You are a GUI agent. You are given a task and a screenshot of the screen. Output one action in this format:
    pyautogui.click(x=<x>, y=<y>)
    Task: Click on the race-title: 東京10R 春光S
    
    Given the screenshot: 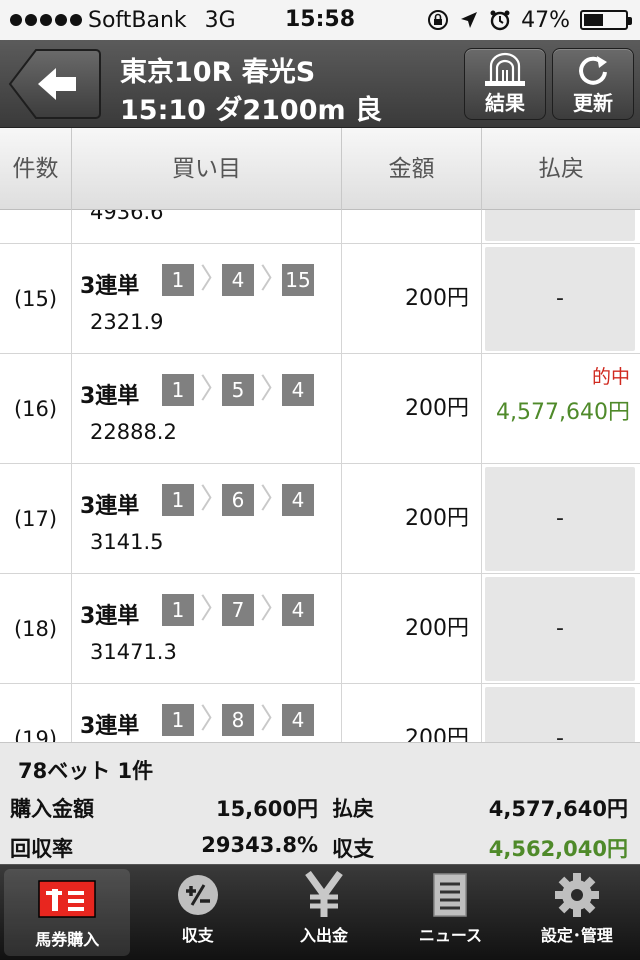 What is the action you would take?
    pyautogui.click(x=218, y=72)
    